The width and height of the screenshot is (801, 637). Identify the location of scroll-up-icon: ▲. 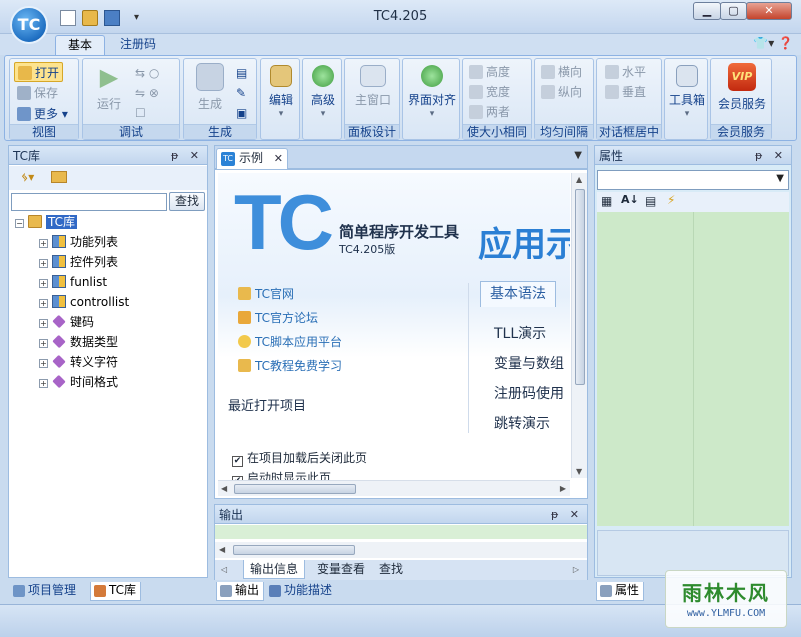
(579, 179).